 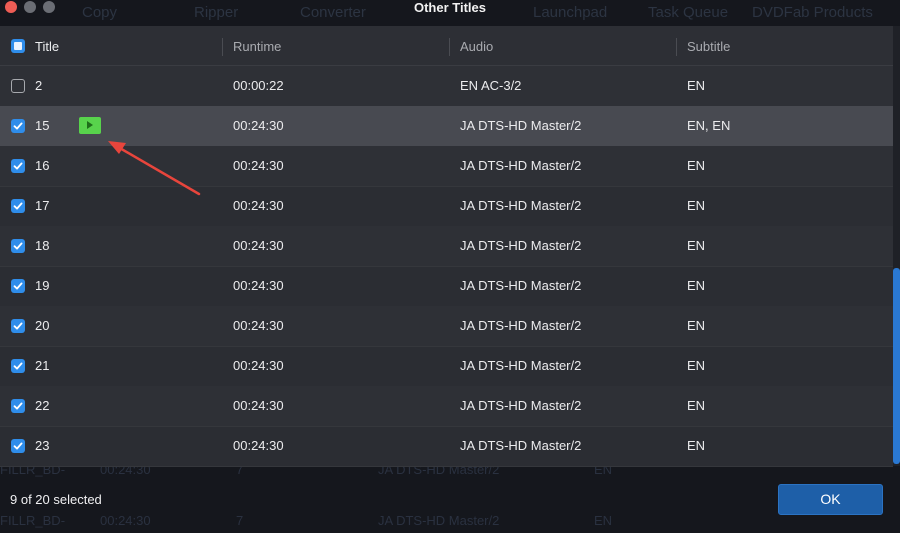 I want to click on window-title: Other Titles, so click(x=449, y=7).